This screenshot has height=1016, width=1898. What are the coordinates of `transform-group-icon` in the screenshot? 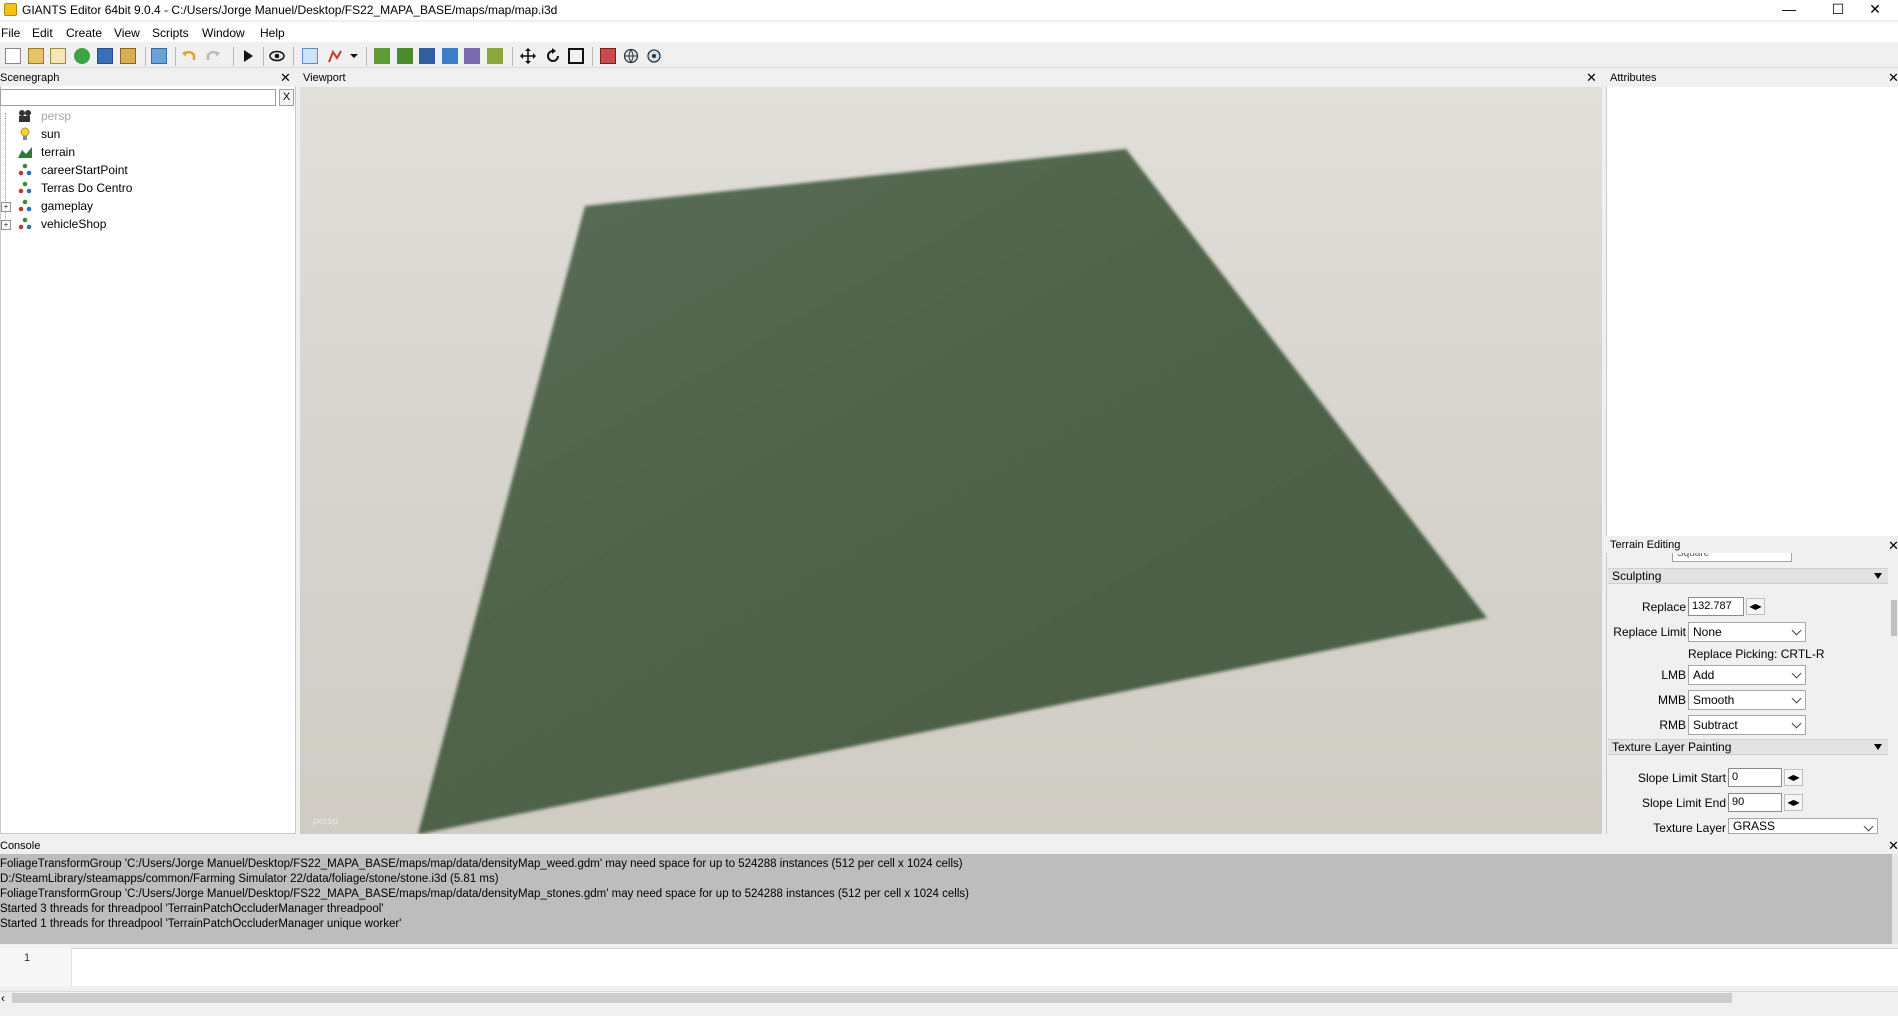 It's located at (25, 224).